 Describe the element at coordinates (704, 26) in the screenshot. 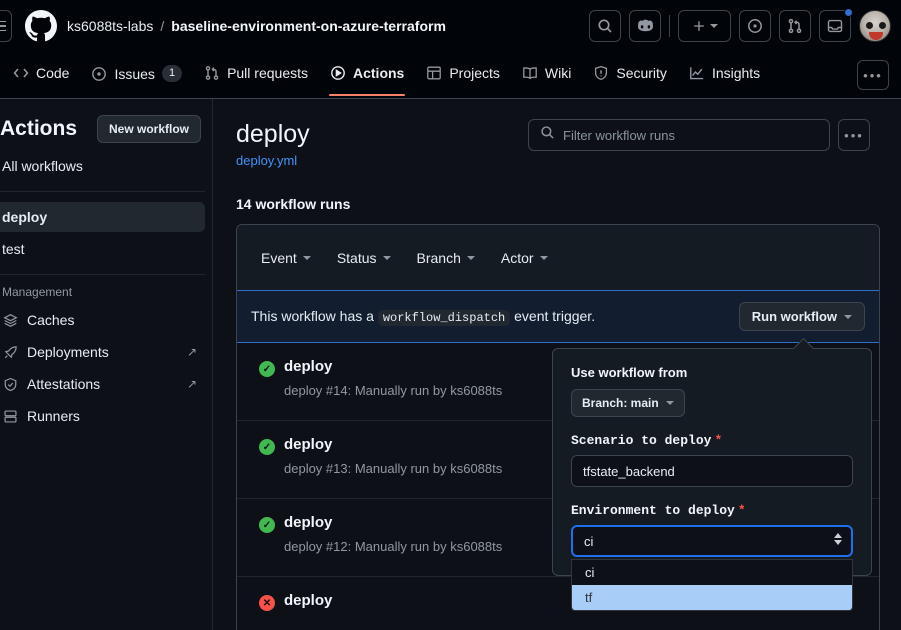

I see `create-new-button` at that location.